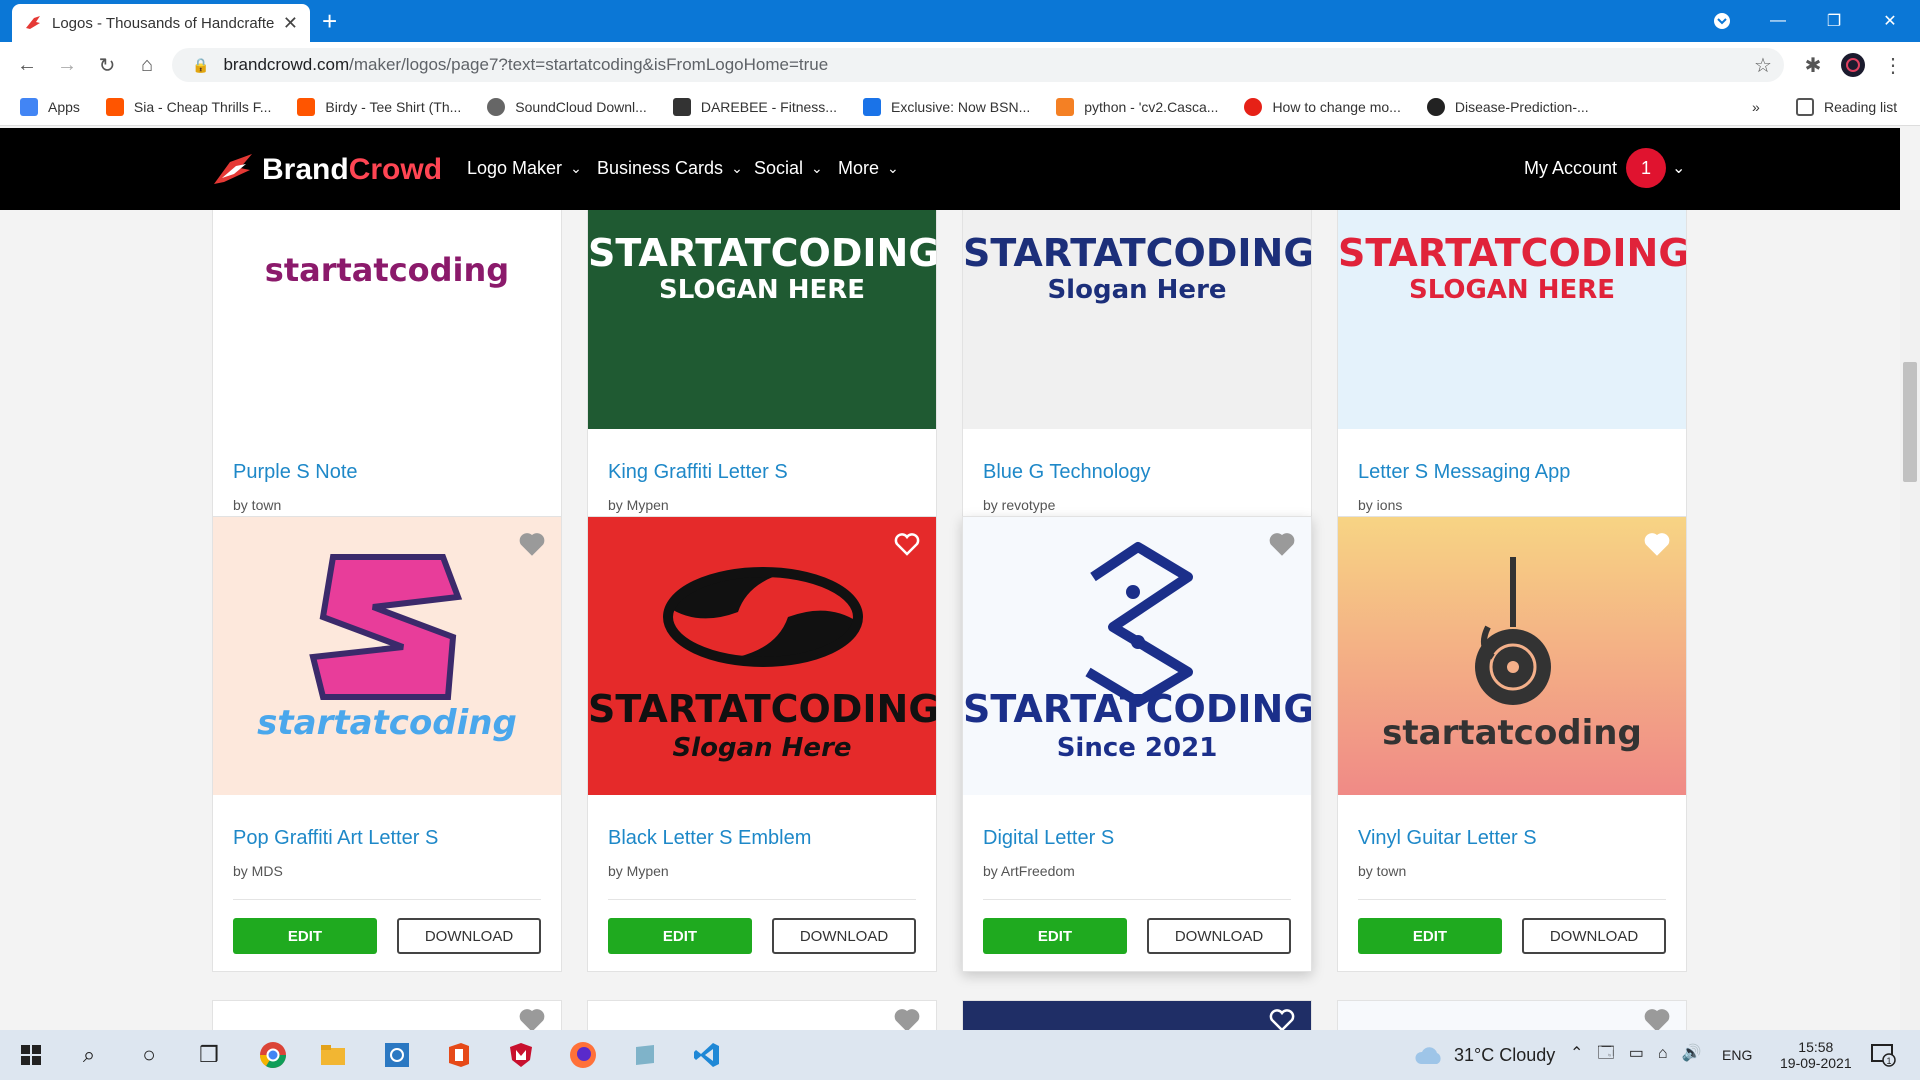 This screenshot has height=1080, width=1920. Describe the element at coordinates (1834, 21) in the screenshot. I see `restore-icon: ❐` at that location.